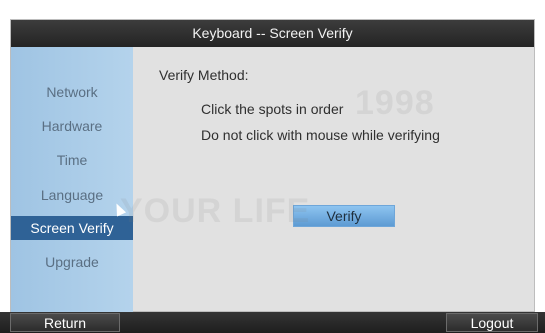 The height and width of the screenshot is (333, 545). Describe the element at coordinates (72, 160) in the screenshot. I see `sidebar-item-time: Time` at that location.